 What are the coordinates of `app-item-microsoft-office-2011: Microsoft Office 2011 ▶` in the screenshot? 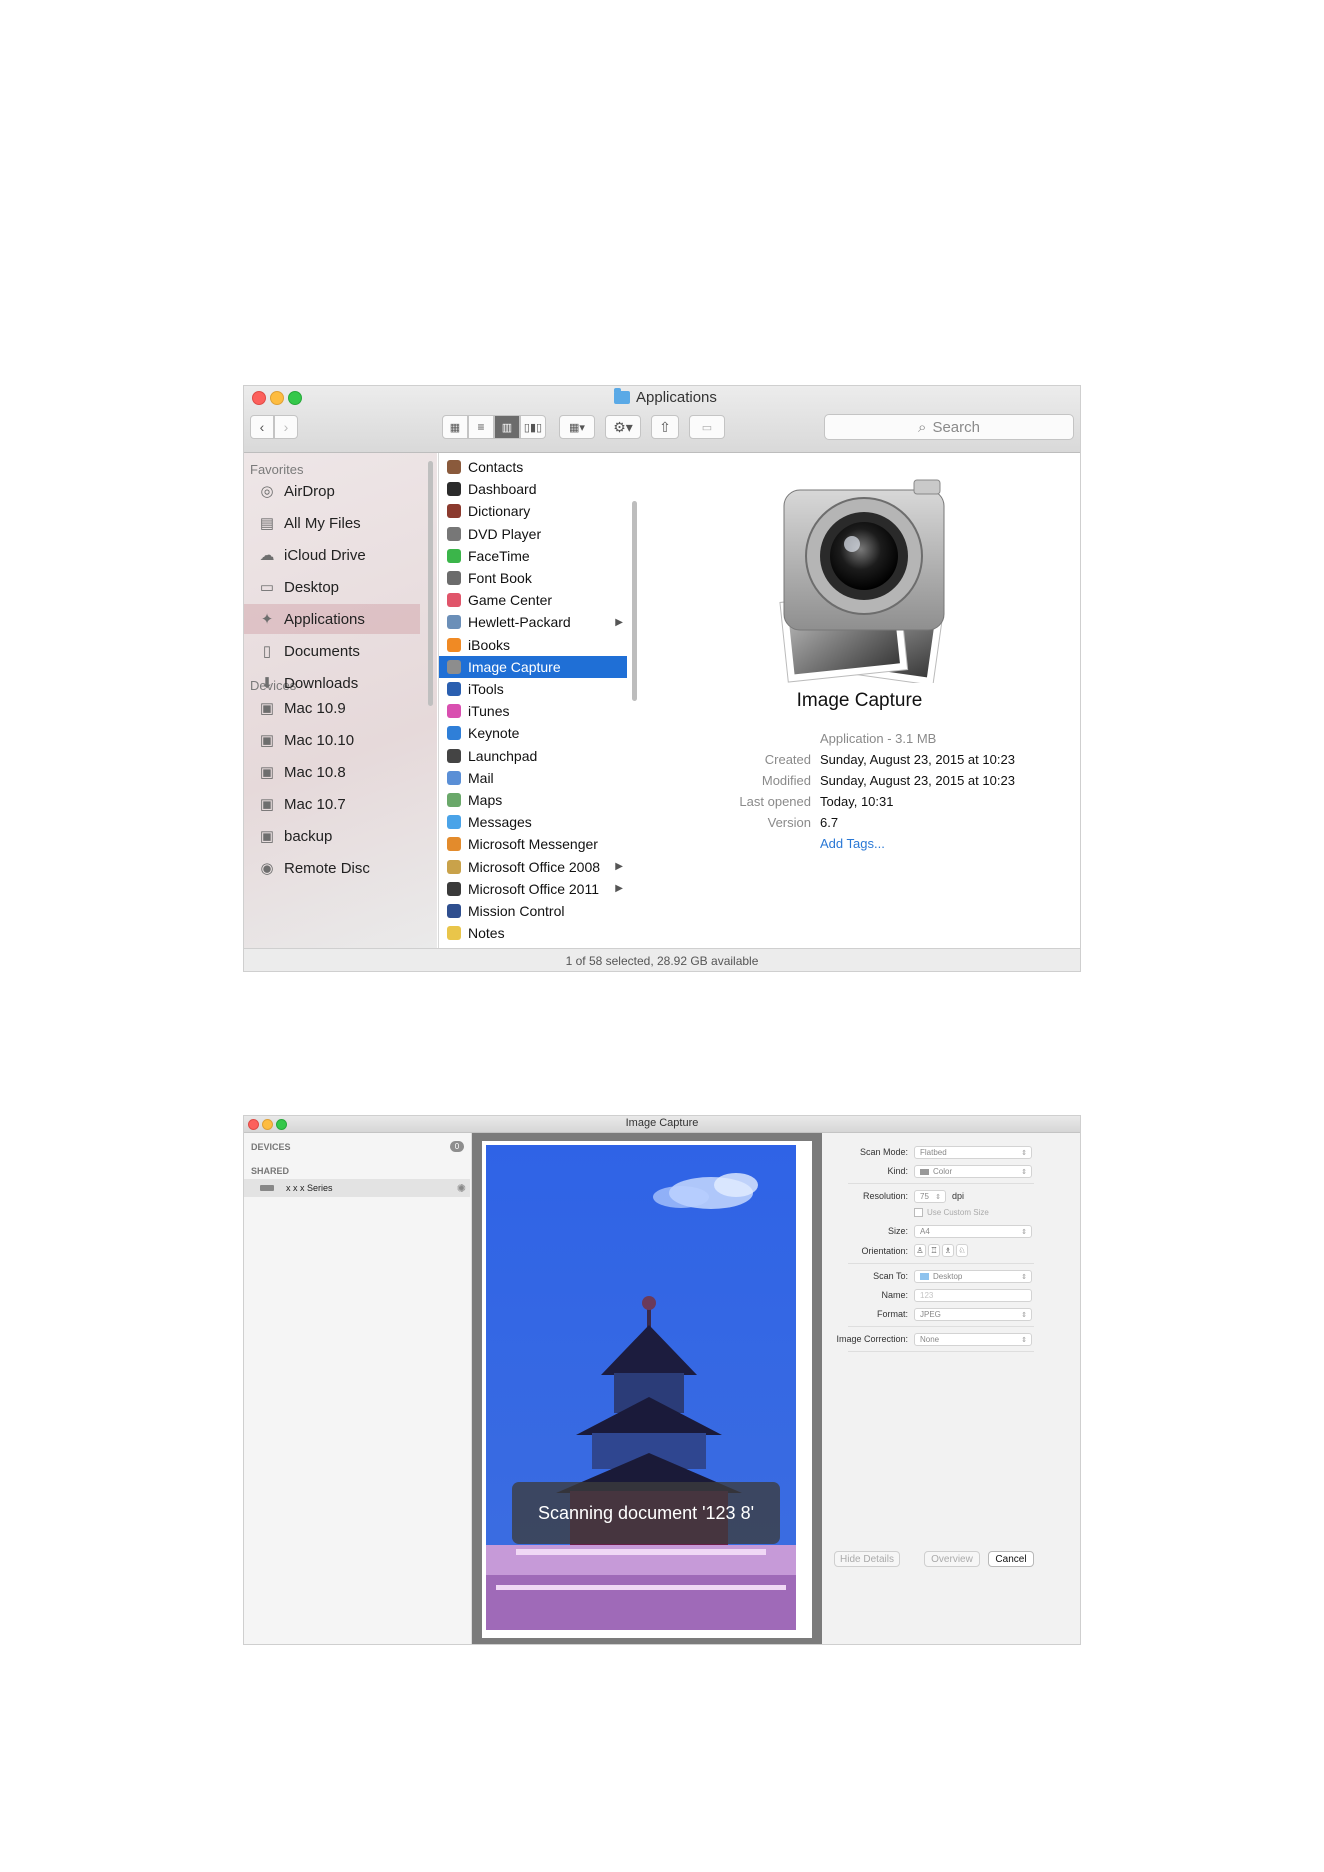 It's located at (533, 889).